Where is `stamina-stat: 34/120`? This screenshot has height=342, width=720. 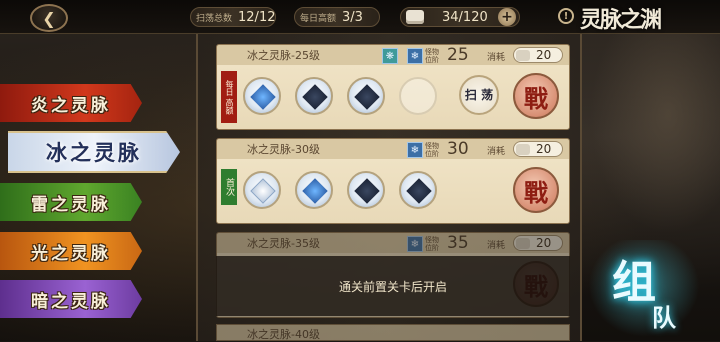
stamina-stat: 34/120 is located at coordinates (447, 17).